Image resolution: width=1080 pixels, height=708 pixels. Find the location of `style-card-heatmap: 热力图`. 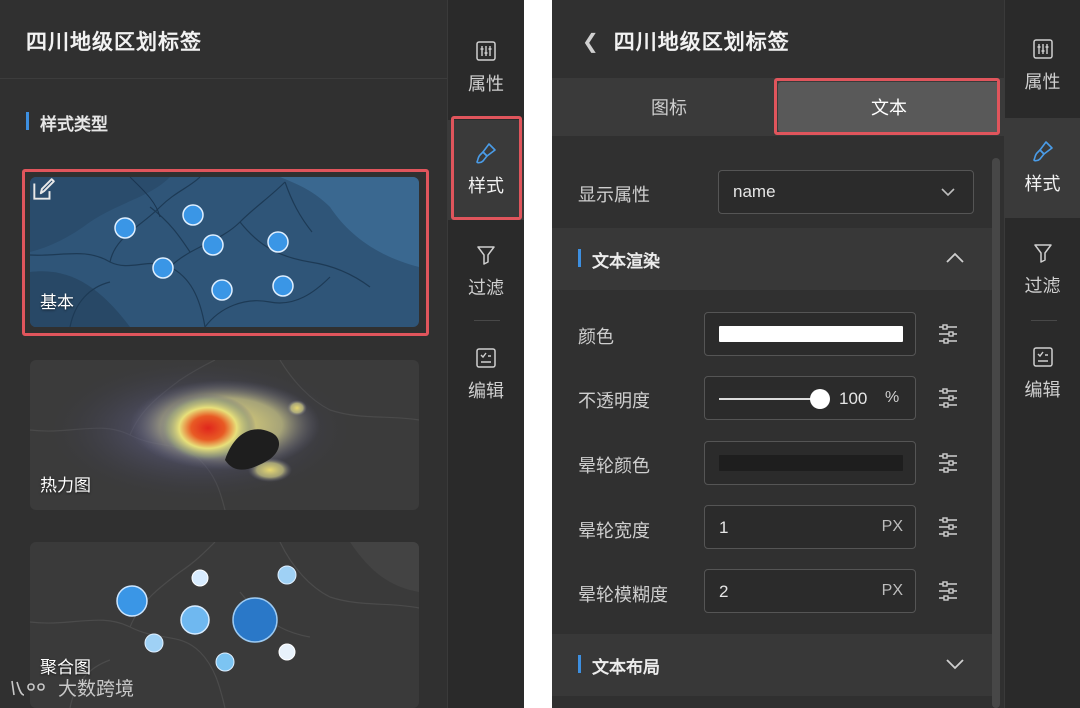

style-card-heatmap: 热力图 is located at coordinates (224, 435).